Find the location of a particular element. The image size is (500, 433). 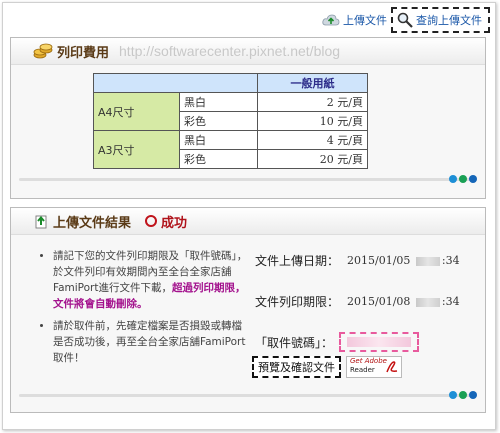

magnifier-icon is located at coordinates (405, 20).